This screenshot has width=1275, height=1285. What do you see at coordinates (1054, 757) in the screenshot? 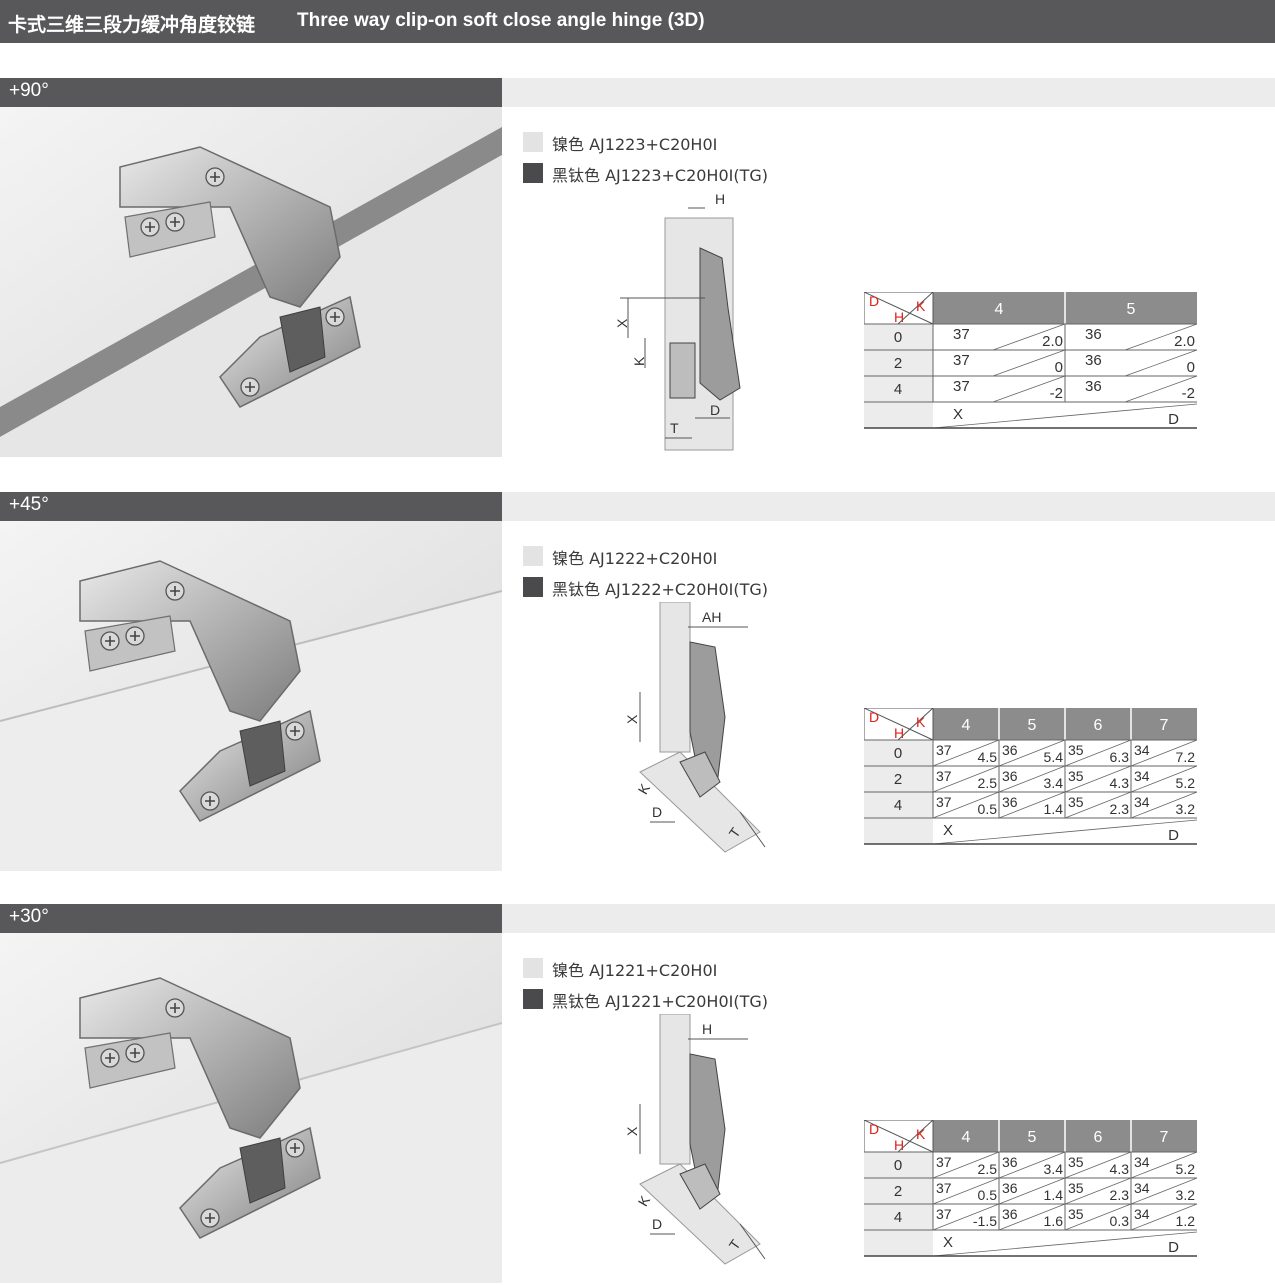
I see `d-value: 5.4` at bounding box center [1054, 757].